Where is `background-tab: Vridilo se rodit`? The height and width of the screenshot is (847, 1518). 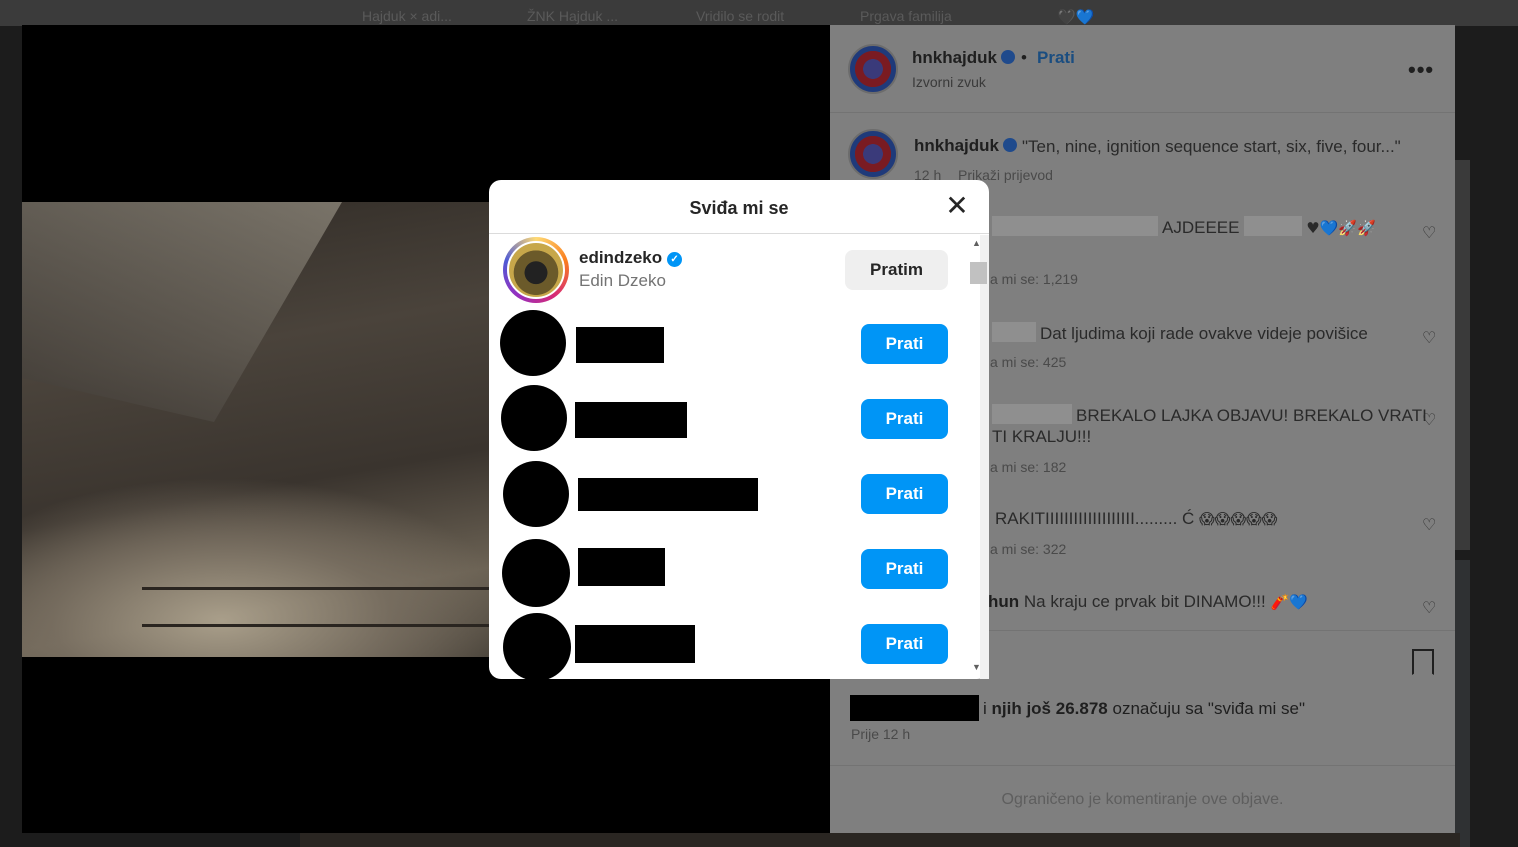 background-tab: Vridilo se rodit is located at coordinates (740, 16).